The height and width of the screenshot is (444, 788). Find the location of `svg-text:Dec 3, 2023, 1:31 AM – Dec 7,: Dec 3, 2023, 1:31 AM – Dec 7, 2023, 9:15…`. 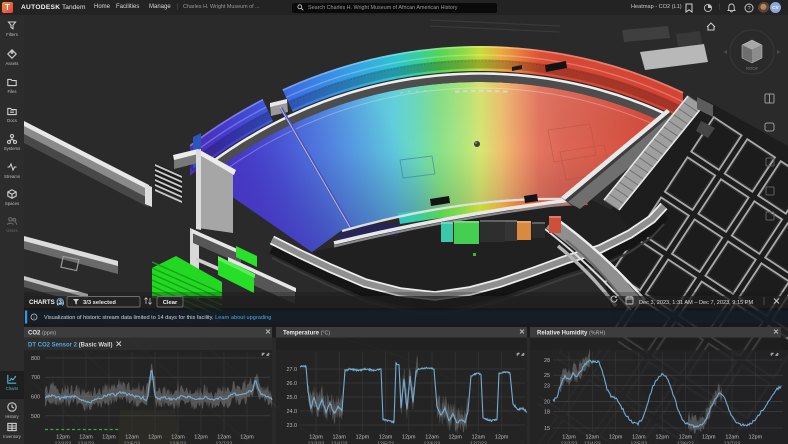

svg-text:Dec 3, 2023, 1:31 AM – Dec 7,: Dec 3, 2023, 1:31 AM – Dec 7, 2023, 9:15… is located at coordinates (696, 303).